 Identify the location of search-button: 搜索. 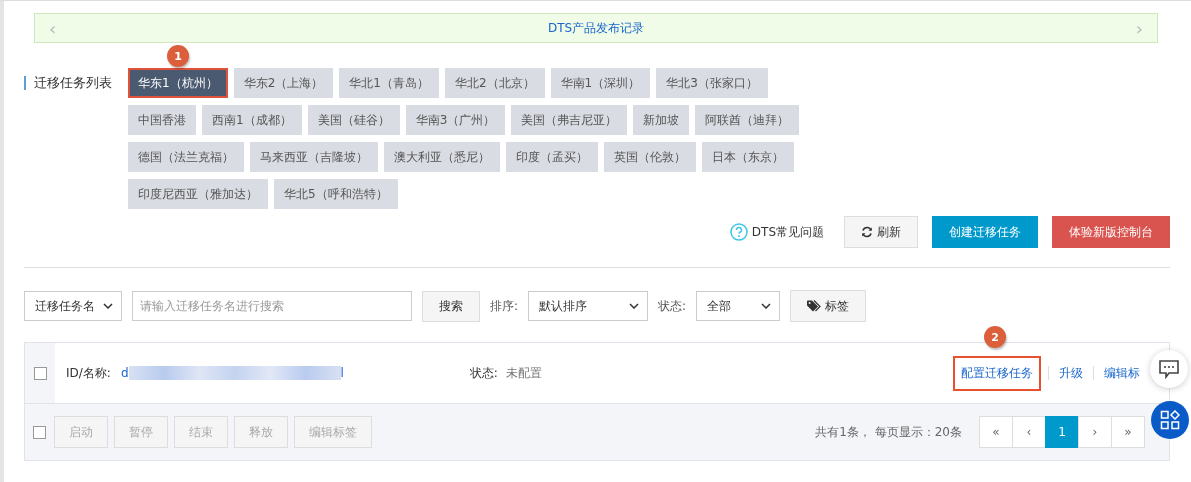
(451, 306).